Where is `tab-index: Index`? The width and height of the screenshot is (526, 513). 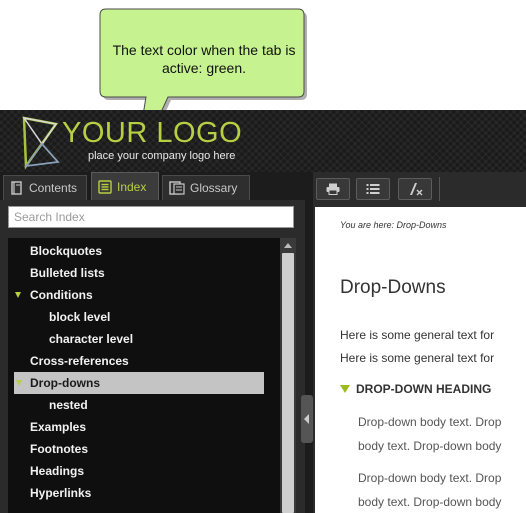
tab-index: Index is located at coordinates (125, 186).